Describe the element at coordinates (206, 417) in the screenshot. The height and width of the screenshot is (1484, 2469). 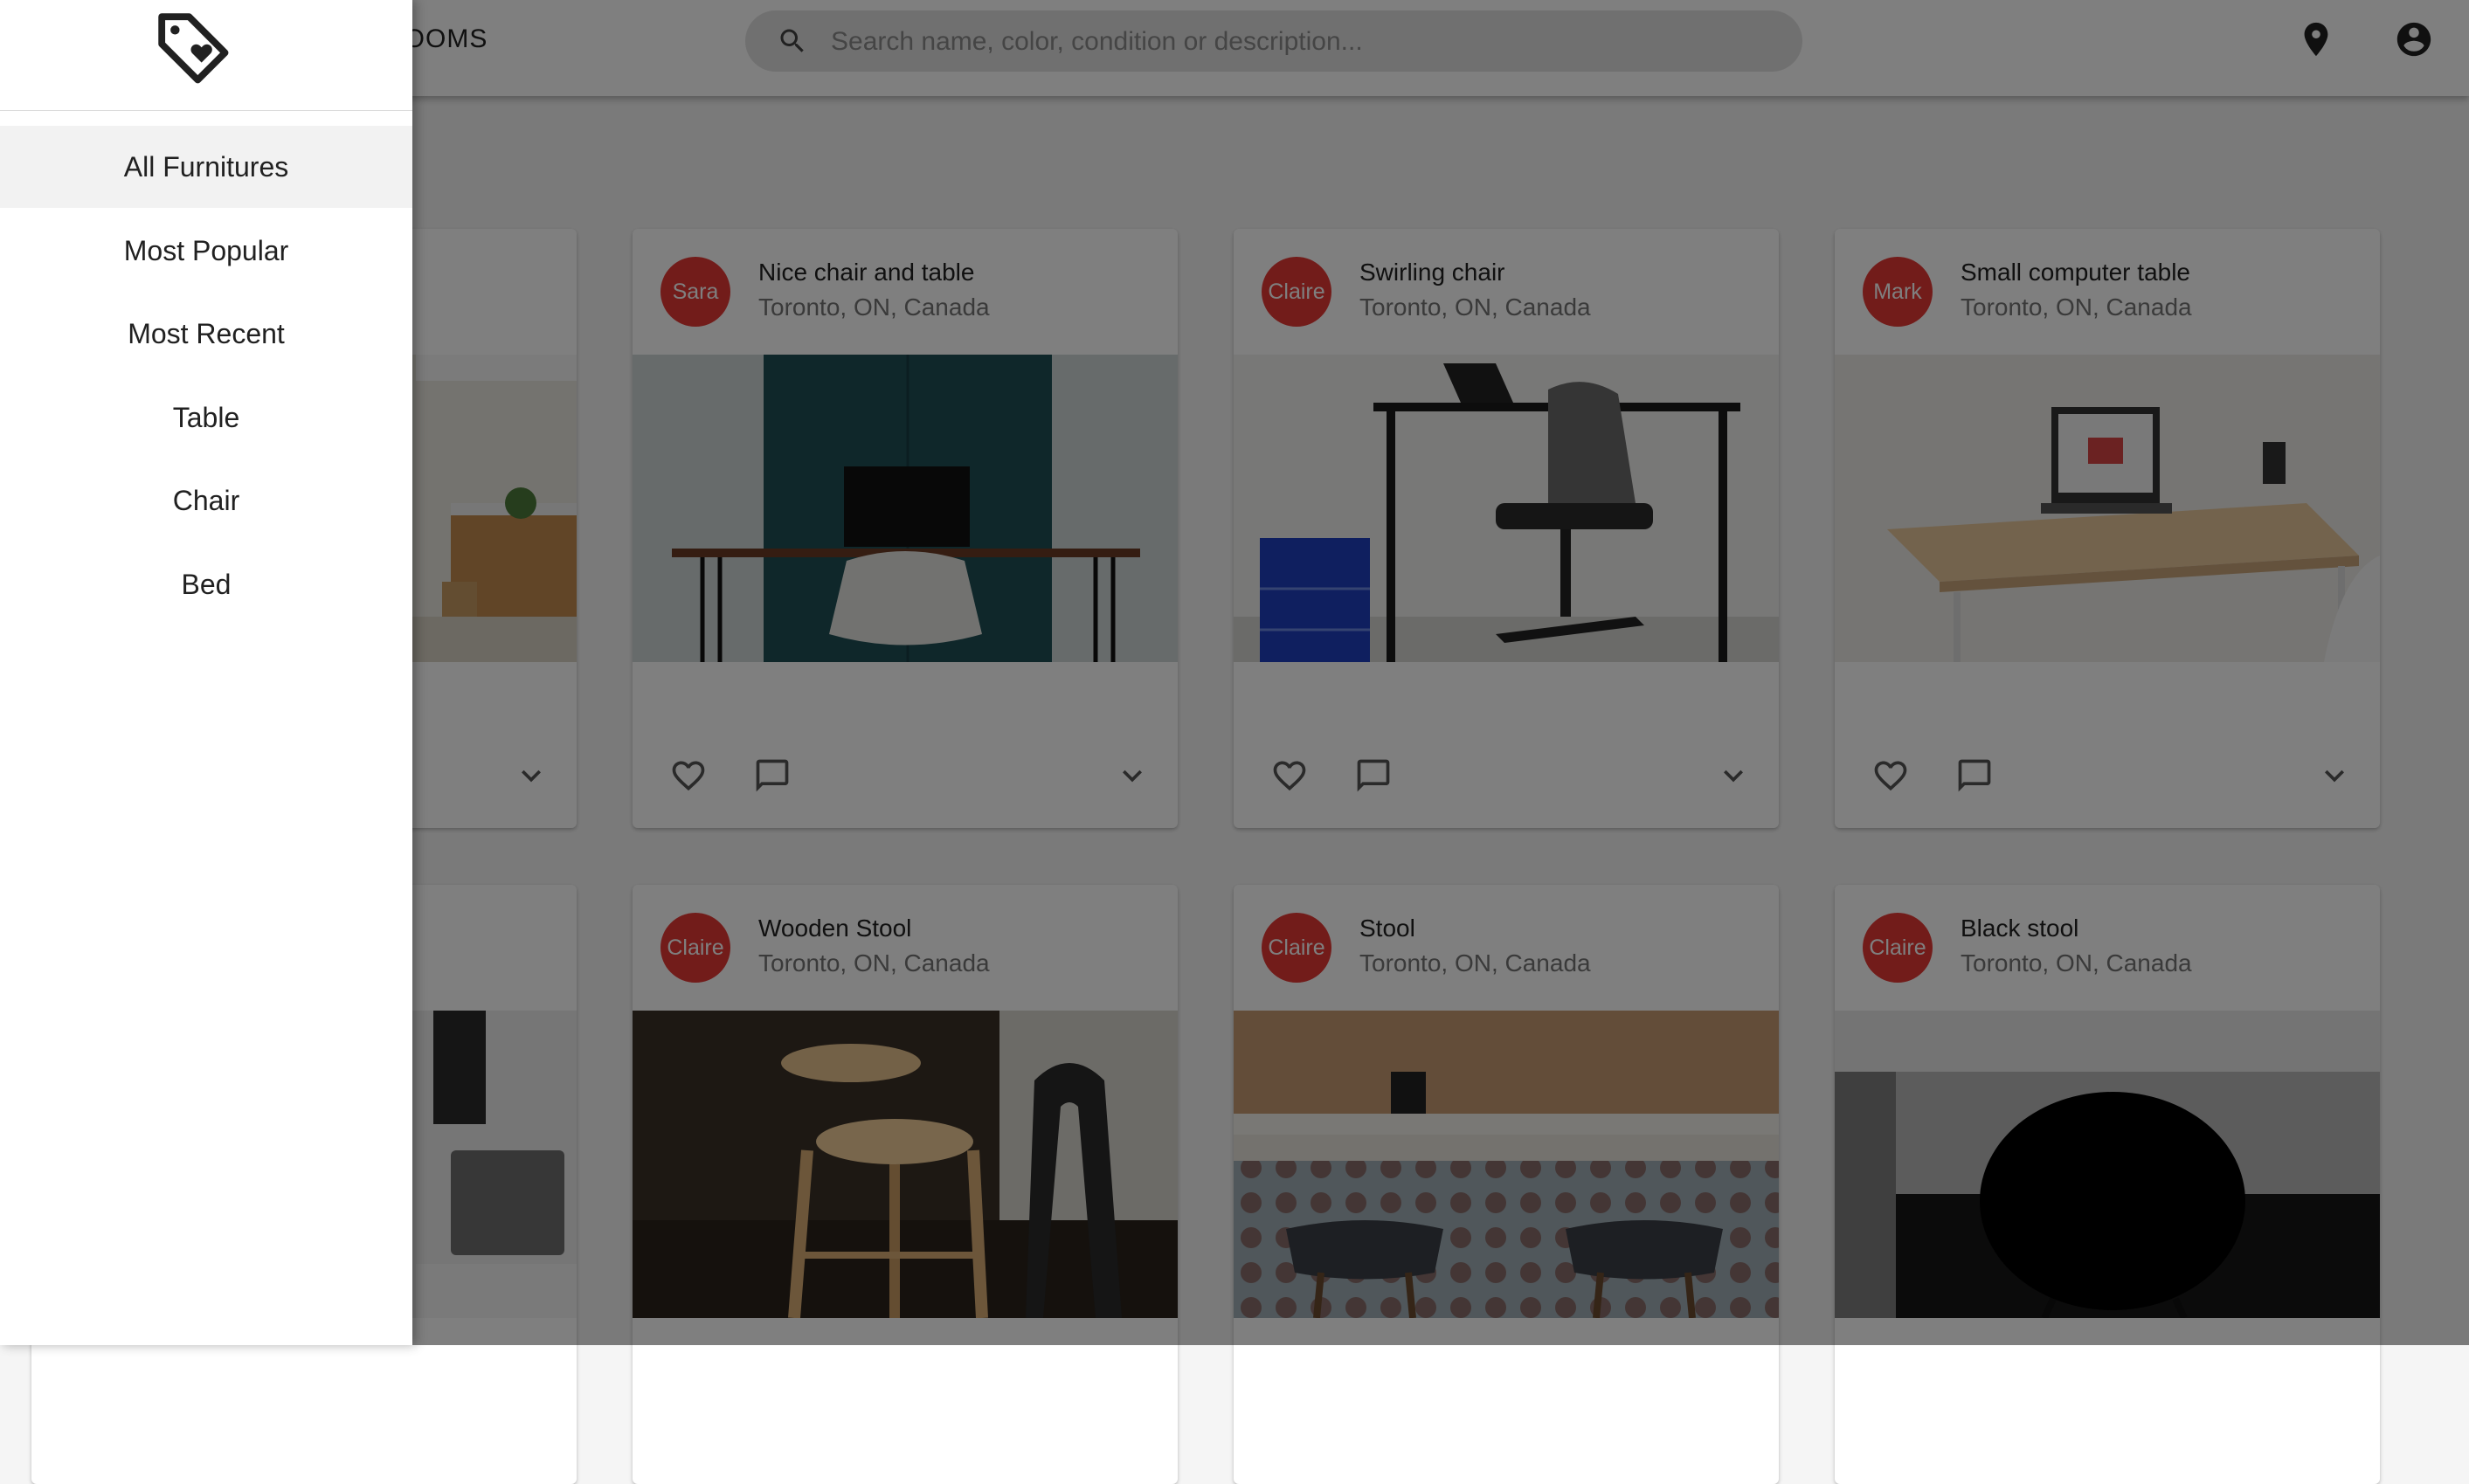
I see `drawer-item-table: Table` at that location.